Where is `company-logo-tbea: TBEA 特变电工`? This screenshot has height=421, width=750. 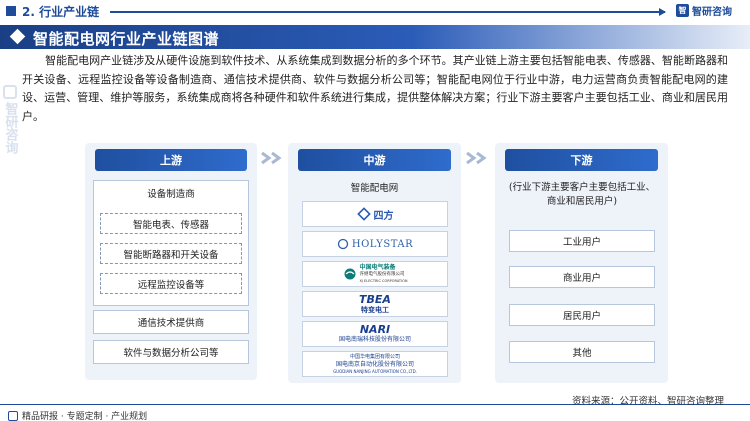 company-logo-tbea: TBEA 特变电工 is located at coordinates (375, 304).